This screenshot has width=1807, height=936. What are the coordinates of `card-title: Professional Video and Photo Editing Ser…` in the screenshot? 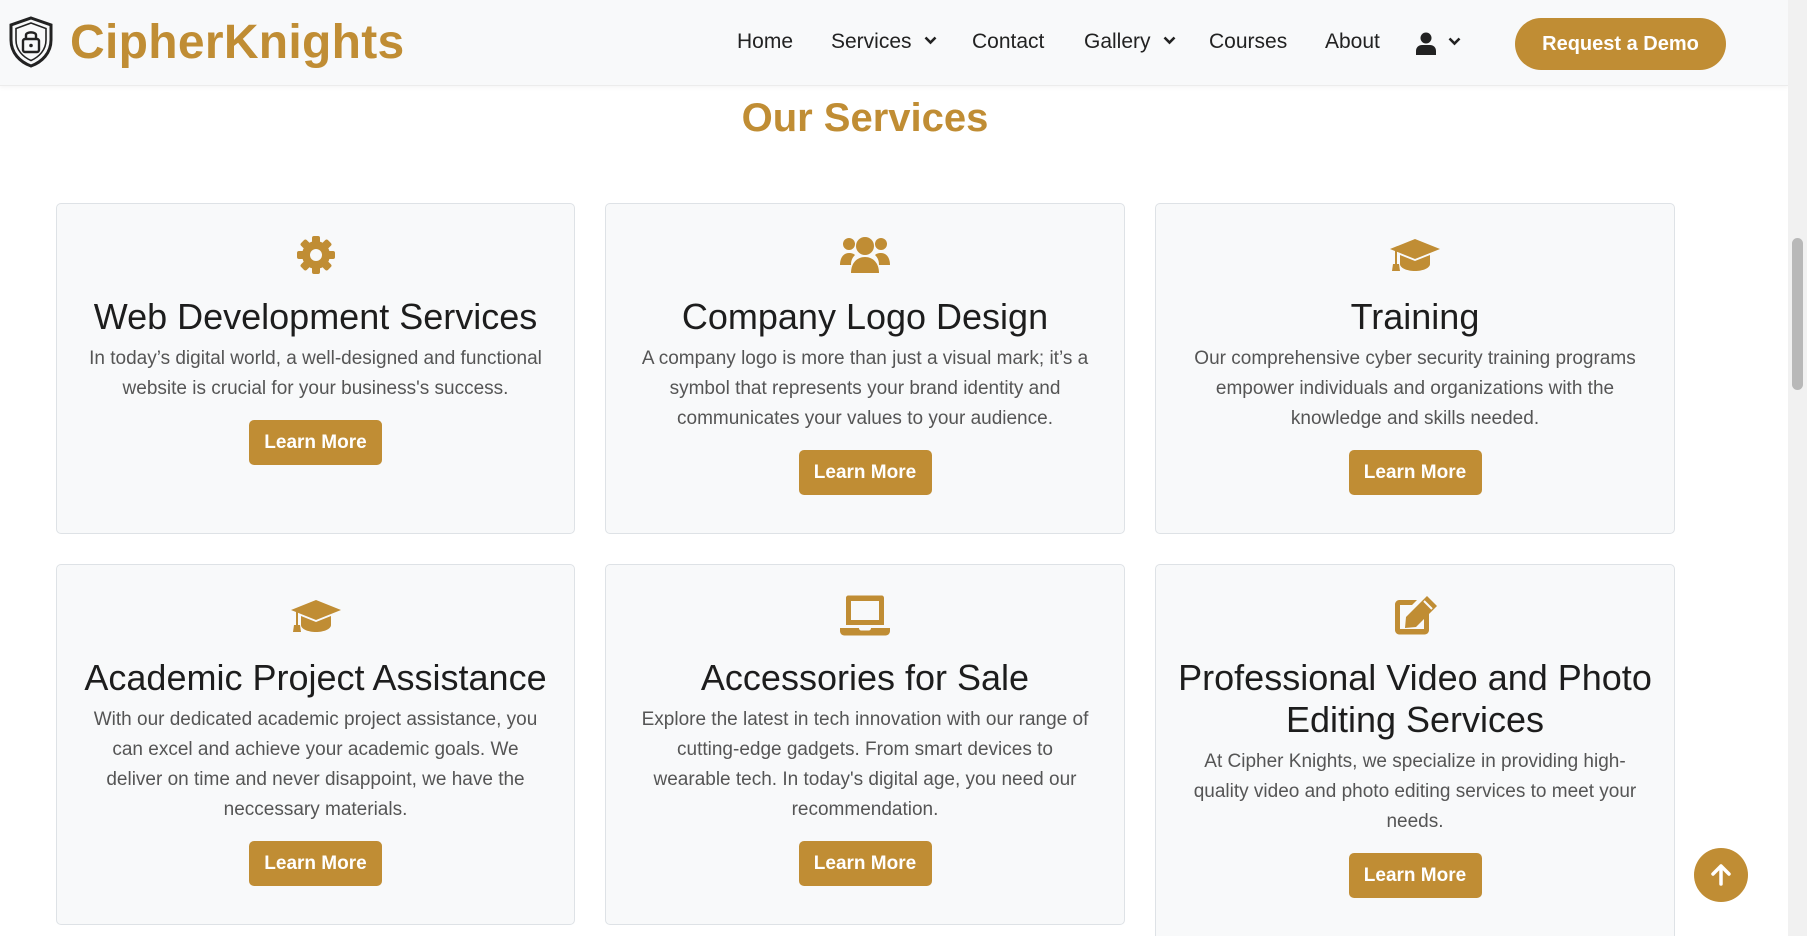 It's located at (1415, 698).